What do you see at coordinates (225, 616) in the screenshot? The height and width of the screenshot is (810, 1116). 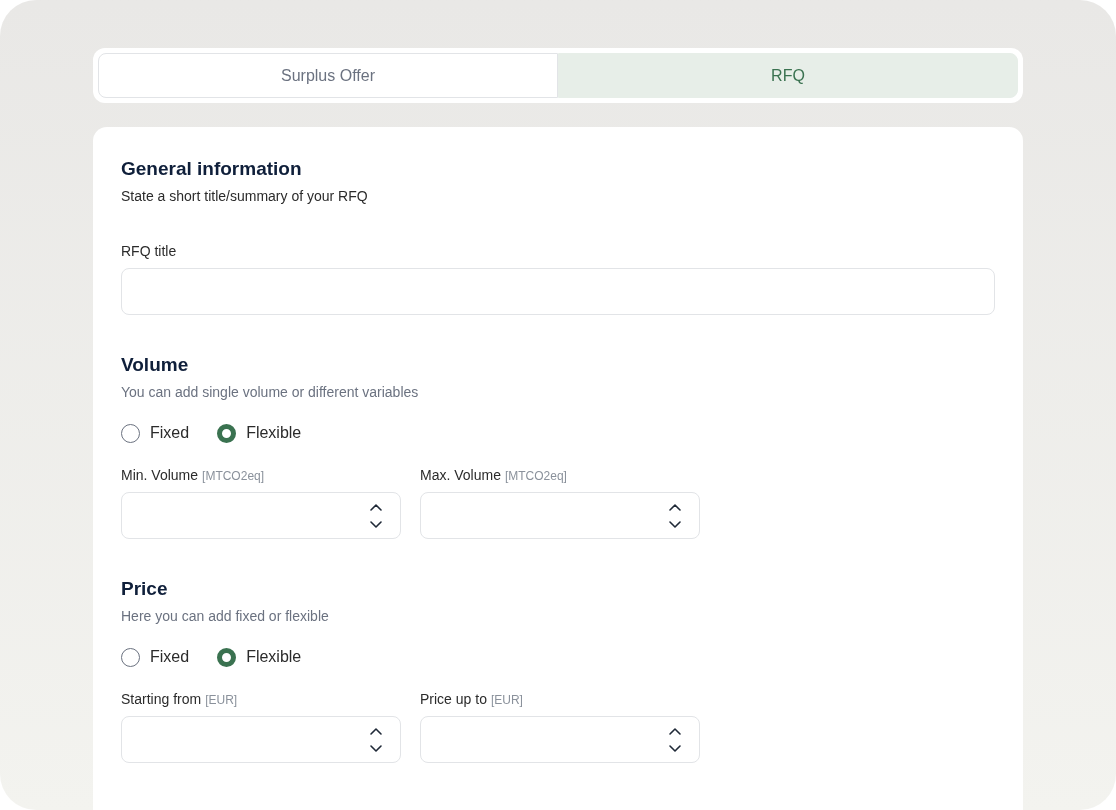 I see `section-subtitle: Here you can add fixed or flexible` at bounding box center [225, 616].